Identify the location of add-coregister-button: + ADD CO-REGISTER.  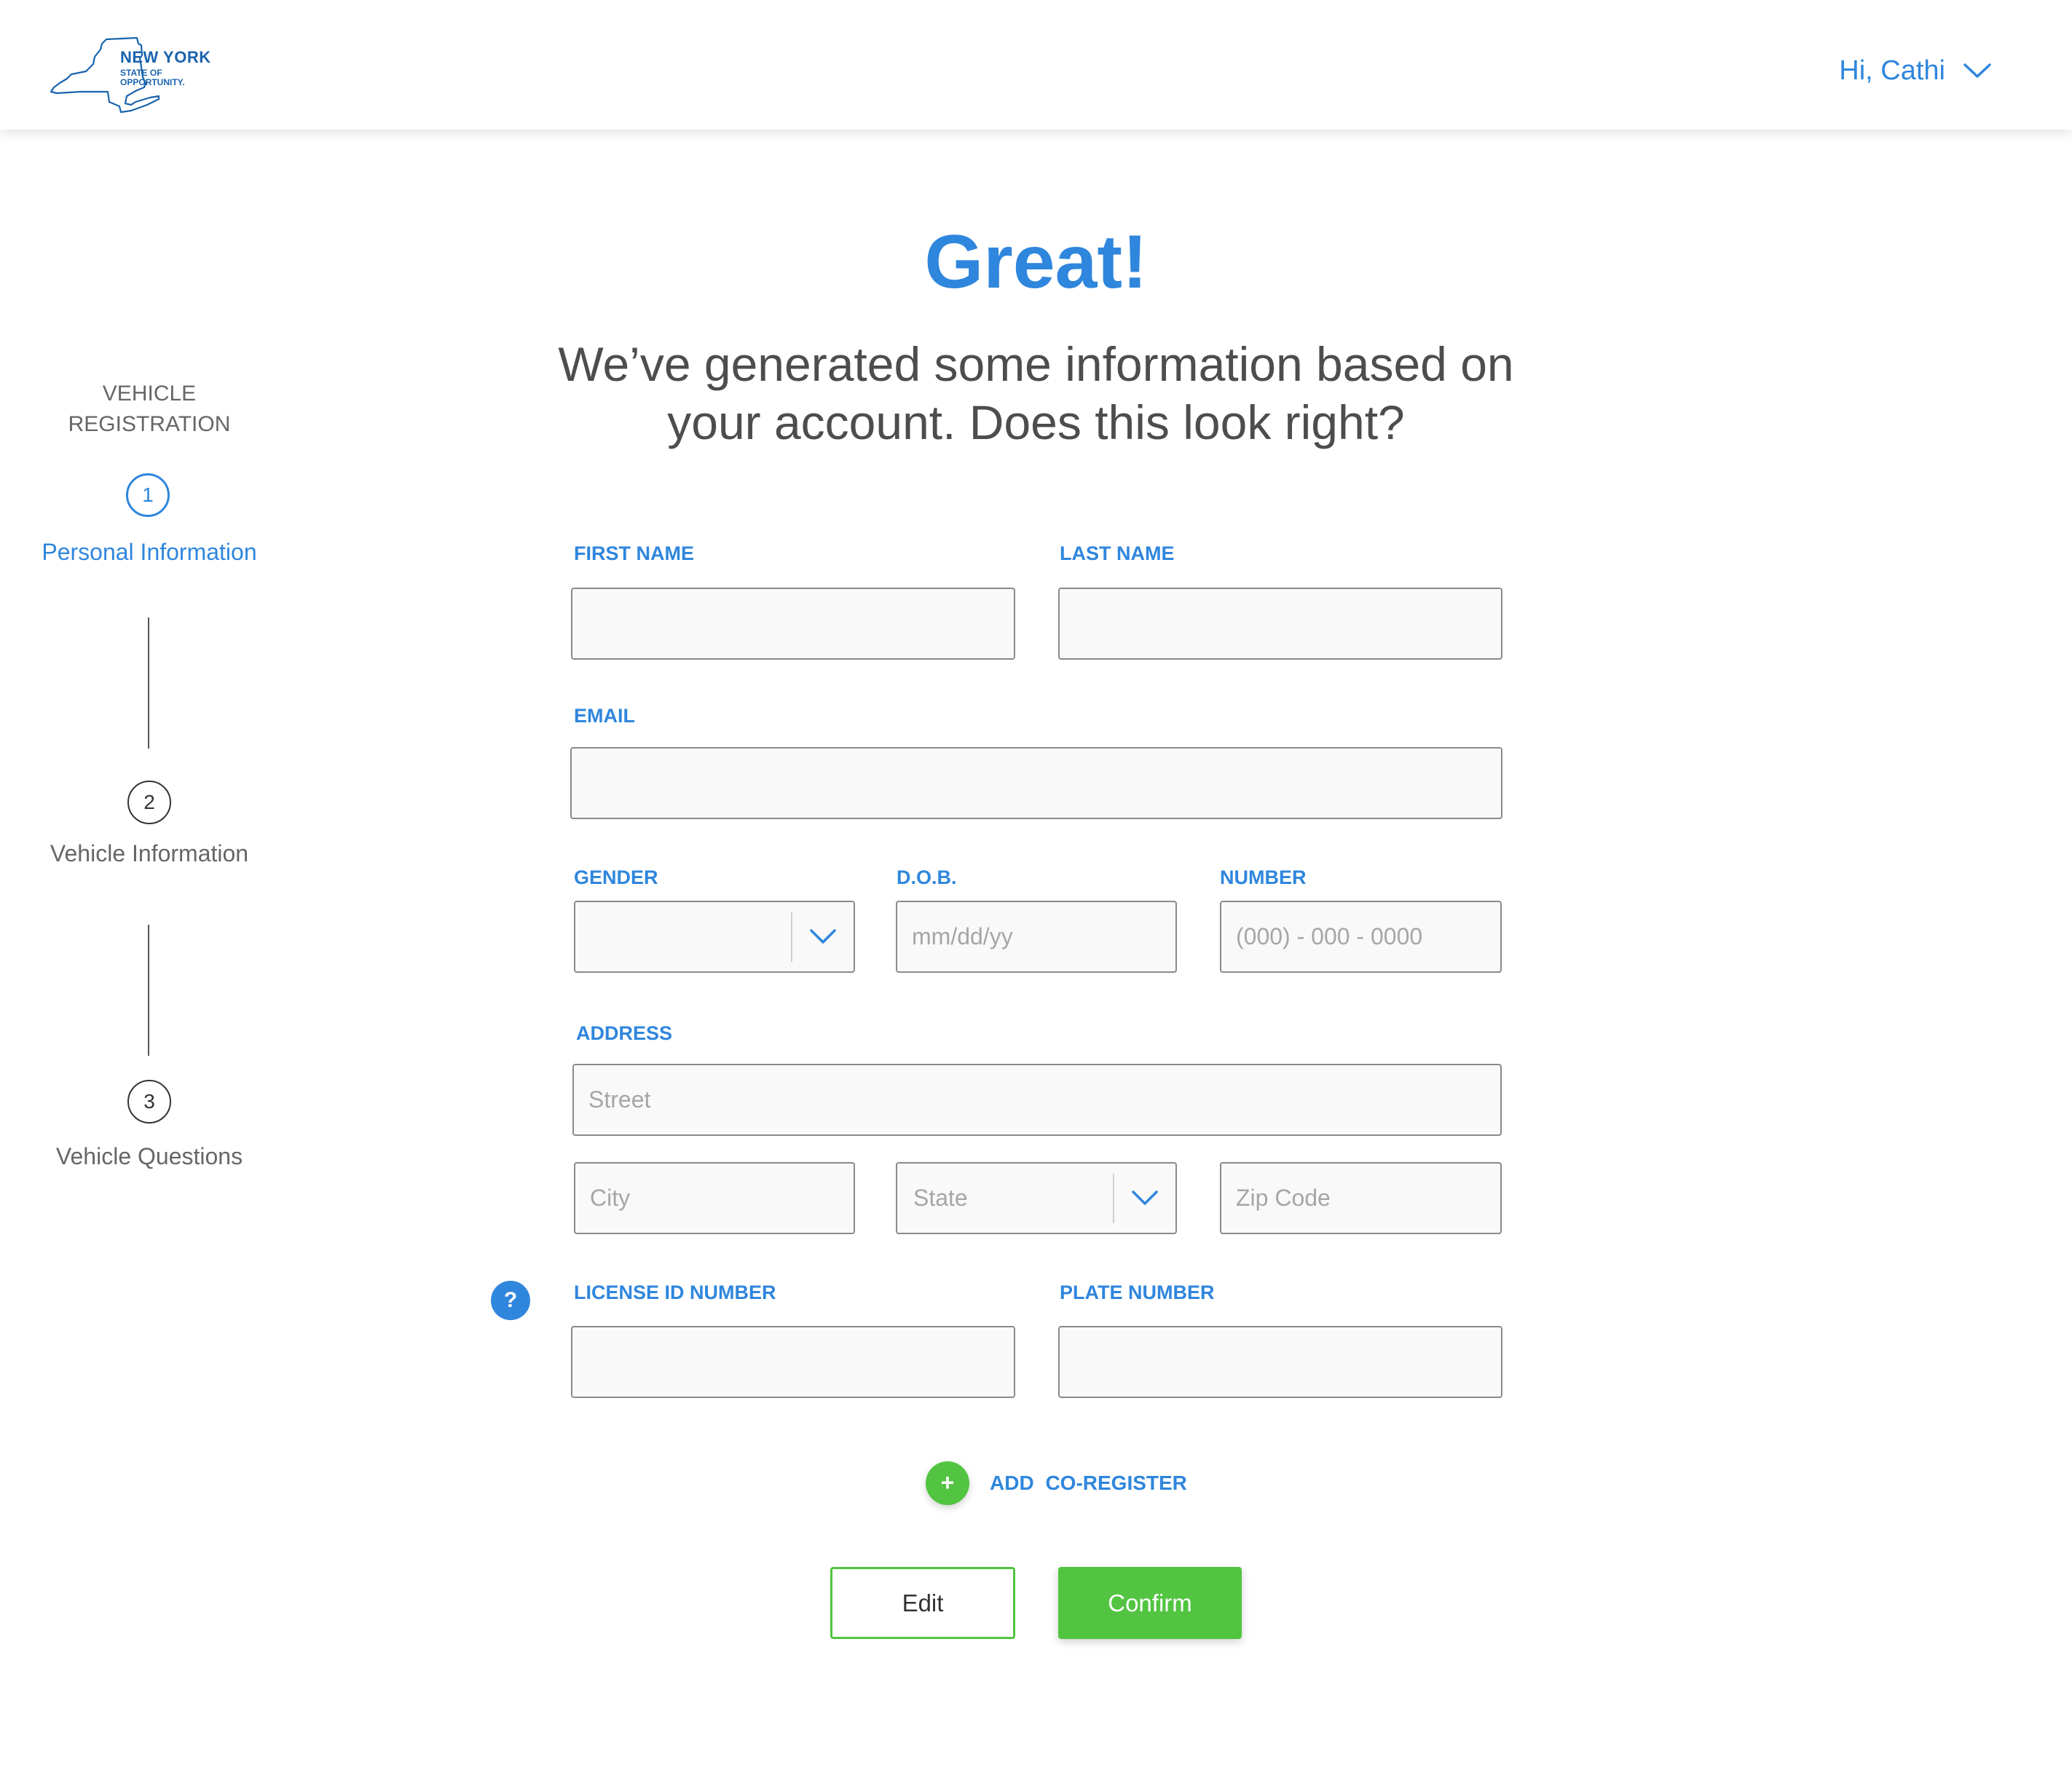
(1056, 1483).